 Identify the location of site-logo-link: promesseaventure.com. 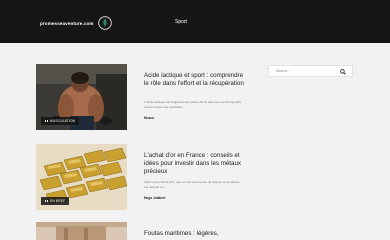
(76, 23).